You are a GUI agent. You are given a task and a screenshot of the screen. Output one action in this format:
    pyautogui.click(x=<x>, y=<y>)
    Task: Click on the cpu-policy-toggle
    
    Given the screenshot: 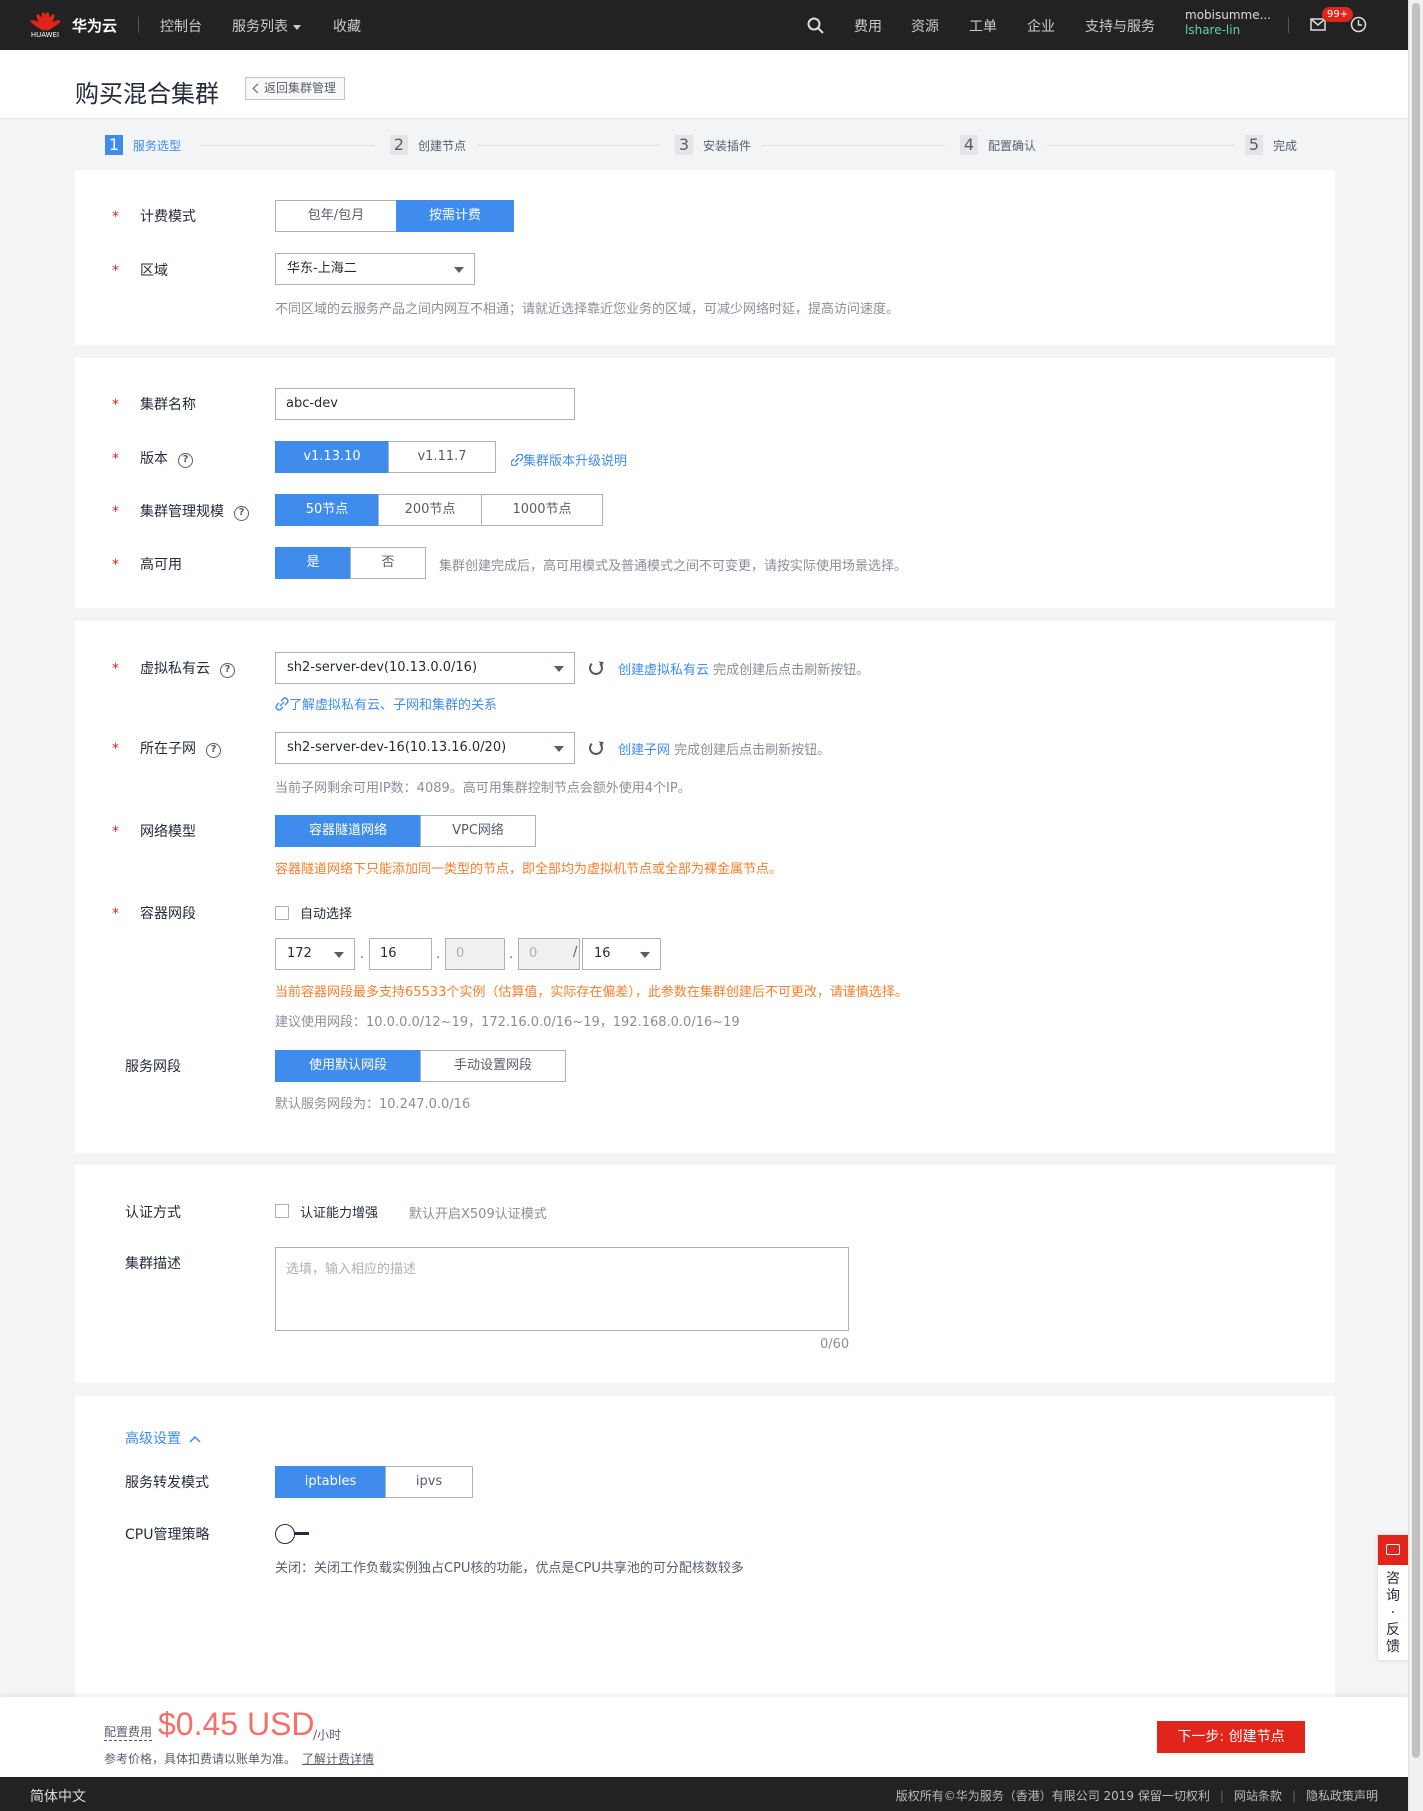 What is the action you would take?
    pyautogui.click(x=294, y=1534)
    